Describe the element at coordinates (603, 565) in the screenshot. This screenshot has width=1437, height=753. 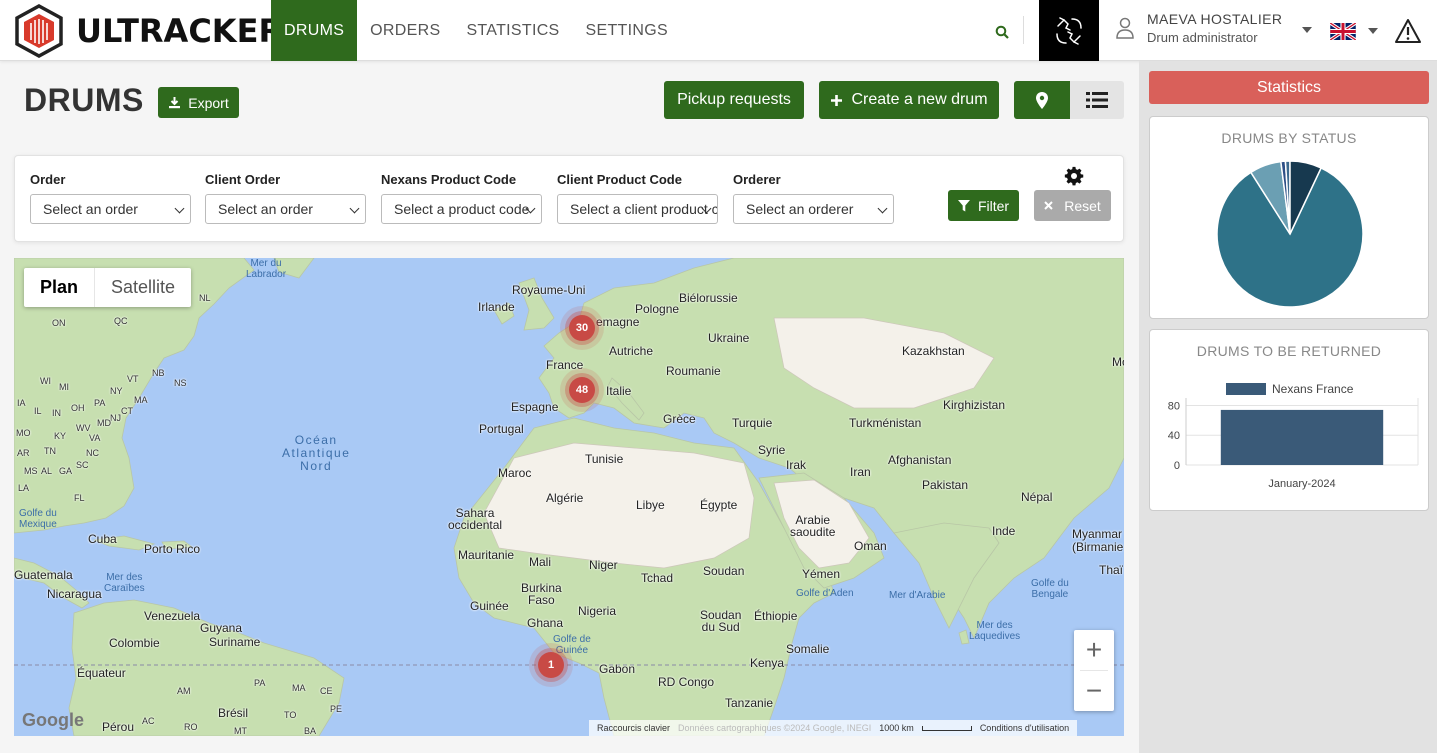
I see `map-label: Niger` at that location.